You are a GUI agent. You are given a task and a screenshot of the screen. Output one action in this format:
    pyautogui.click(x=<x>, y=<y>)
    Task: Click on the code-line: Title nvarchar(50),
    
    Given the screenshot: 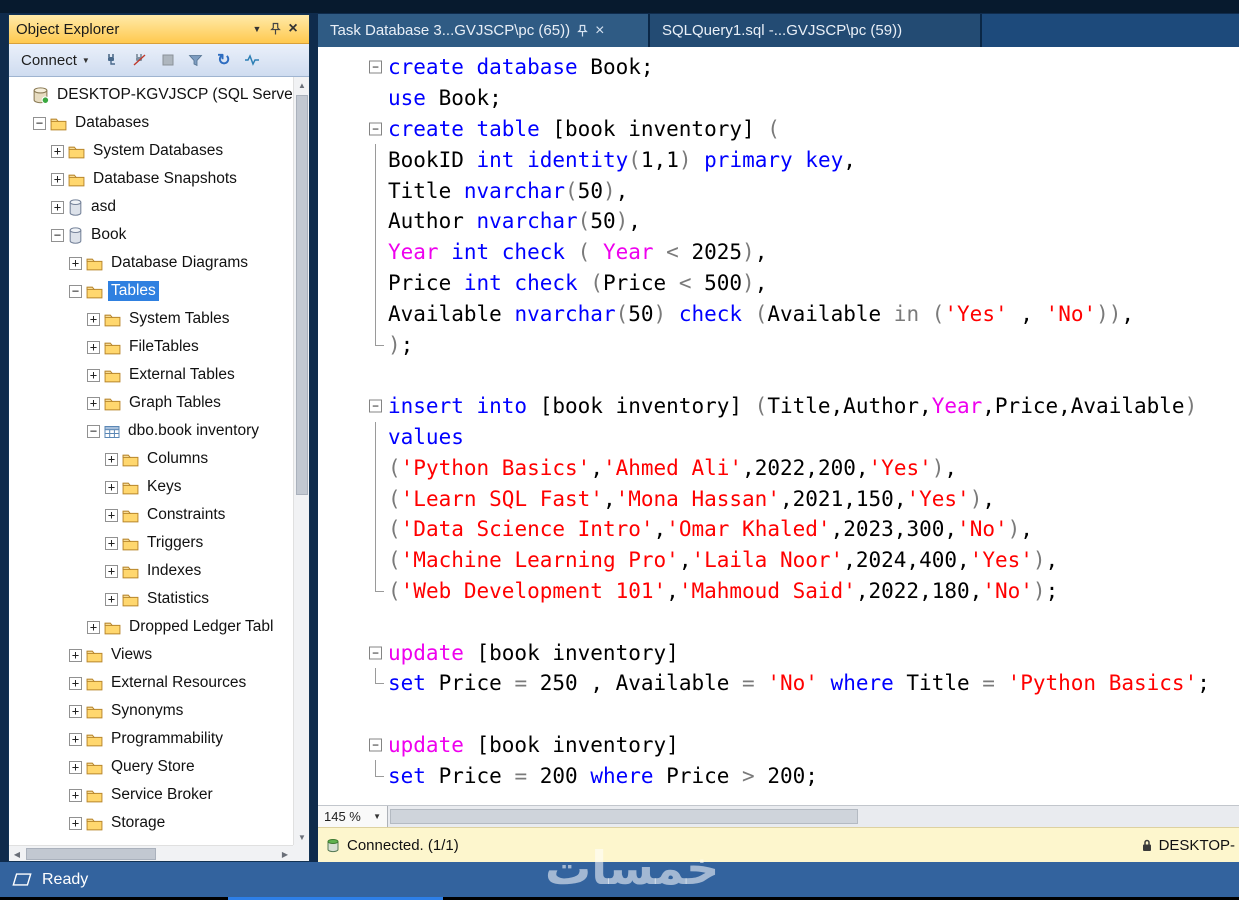 What is the action you would take?
    pyautogui.click(x=778, y=190)
    